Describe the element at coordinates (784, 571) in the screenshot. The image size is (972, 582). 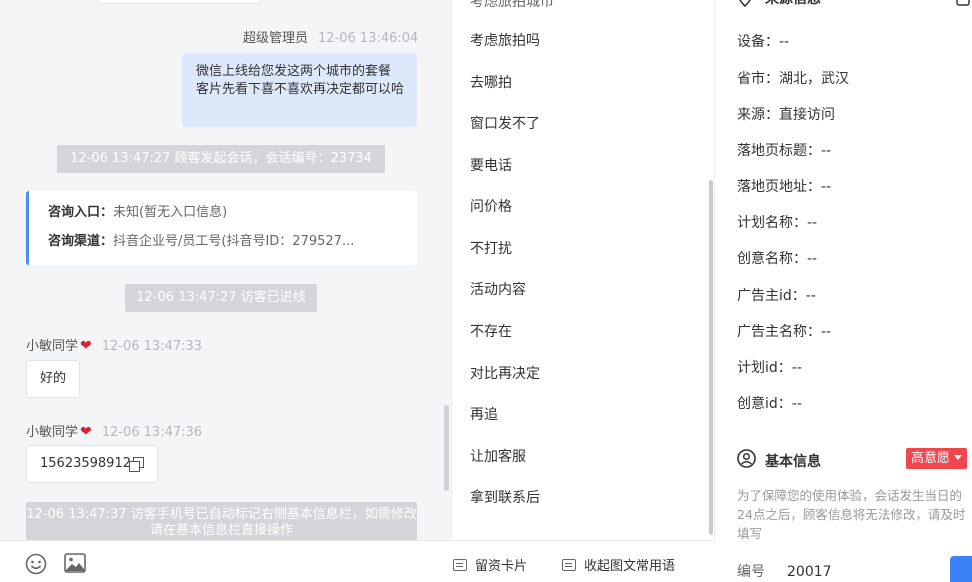
I see `customer-id-field: 编号 20017` at that location.